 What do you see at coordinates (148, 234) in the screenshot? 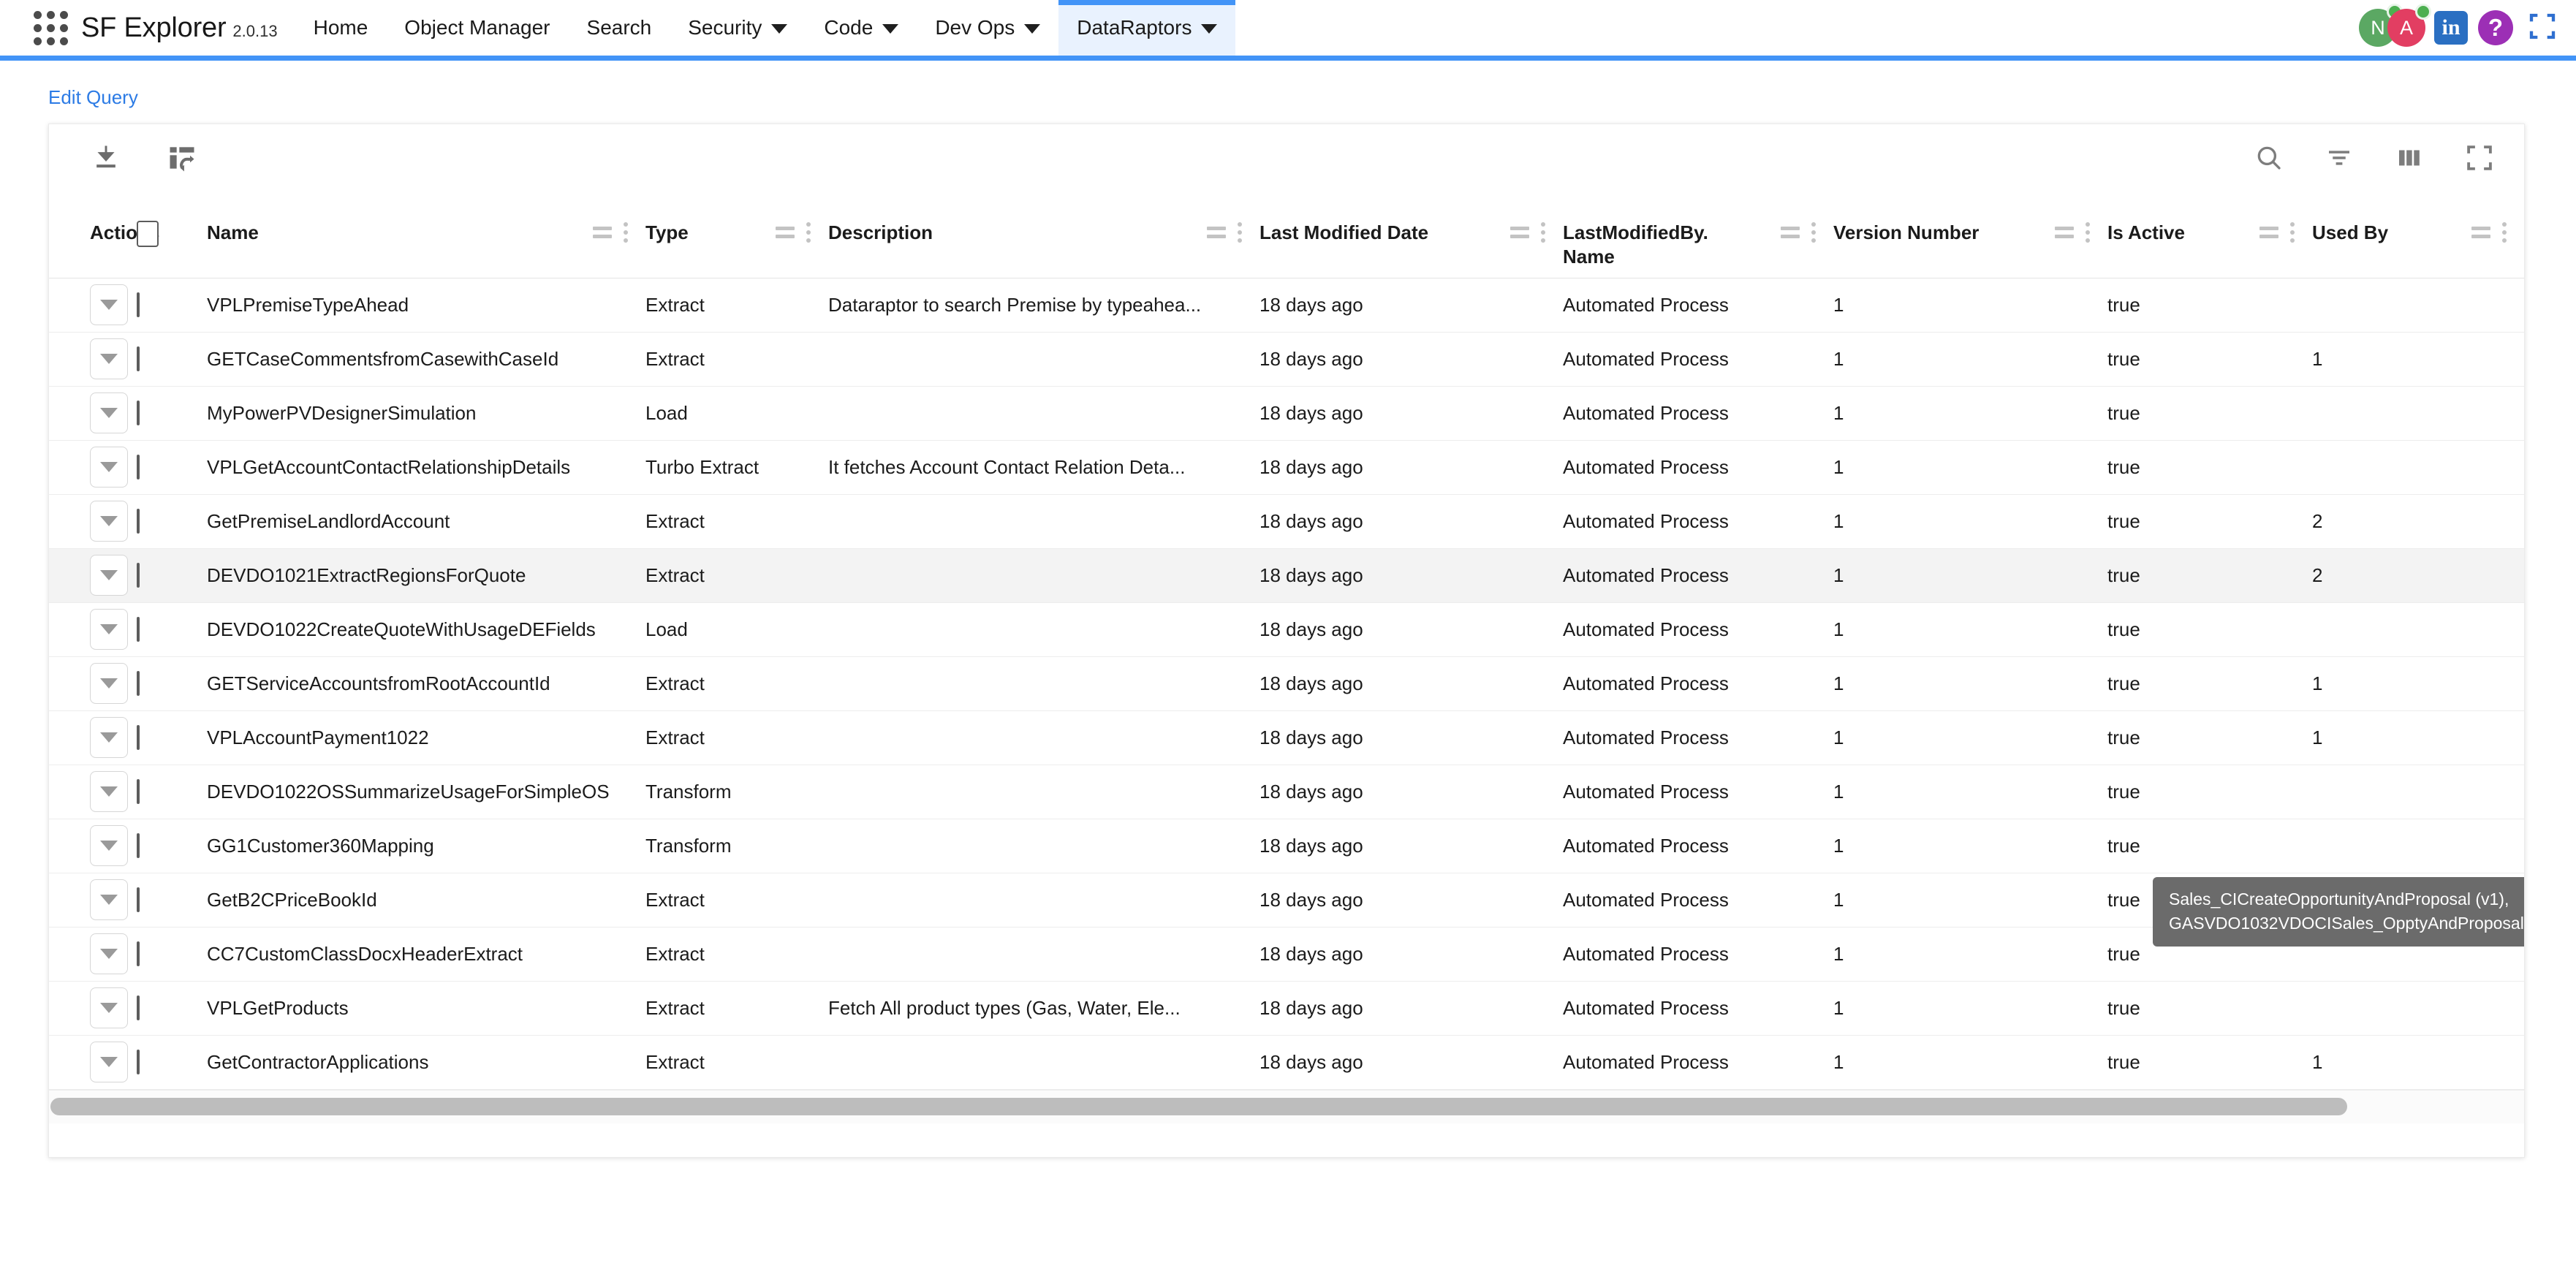
I see `select-all-checkbox` at bounding box center [148, 234].